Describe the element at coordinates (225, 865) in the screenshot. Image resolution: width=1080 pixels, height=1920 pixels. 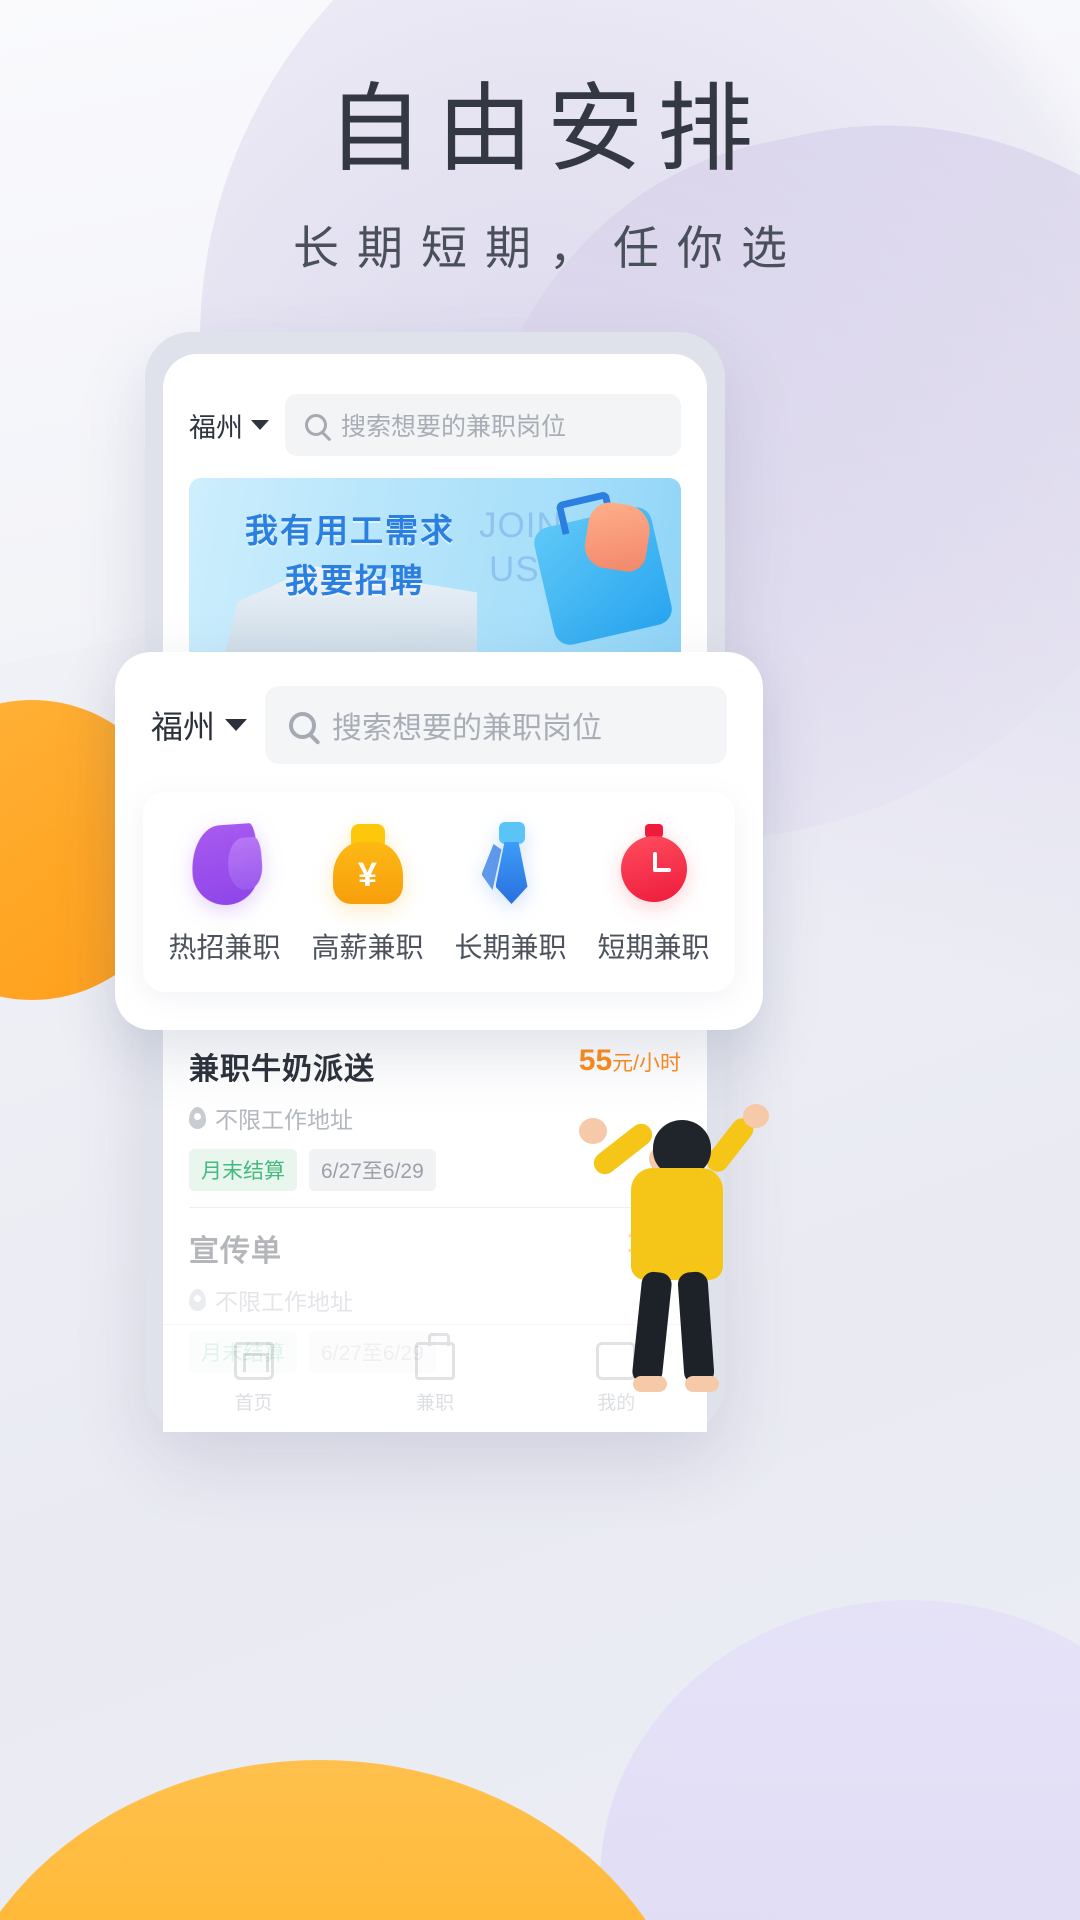
I see `flame-icon` at that location.